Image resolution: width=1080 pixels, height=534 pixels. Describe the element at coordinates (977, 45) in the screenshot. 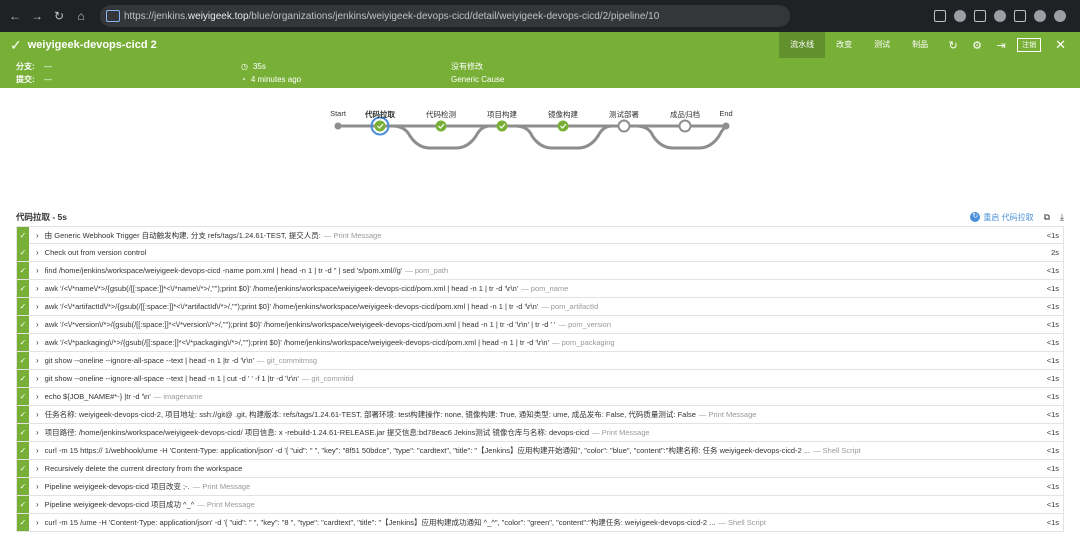

I see `gear-icon: ⚙` at that location.